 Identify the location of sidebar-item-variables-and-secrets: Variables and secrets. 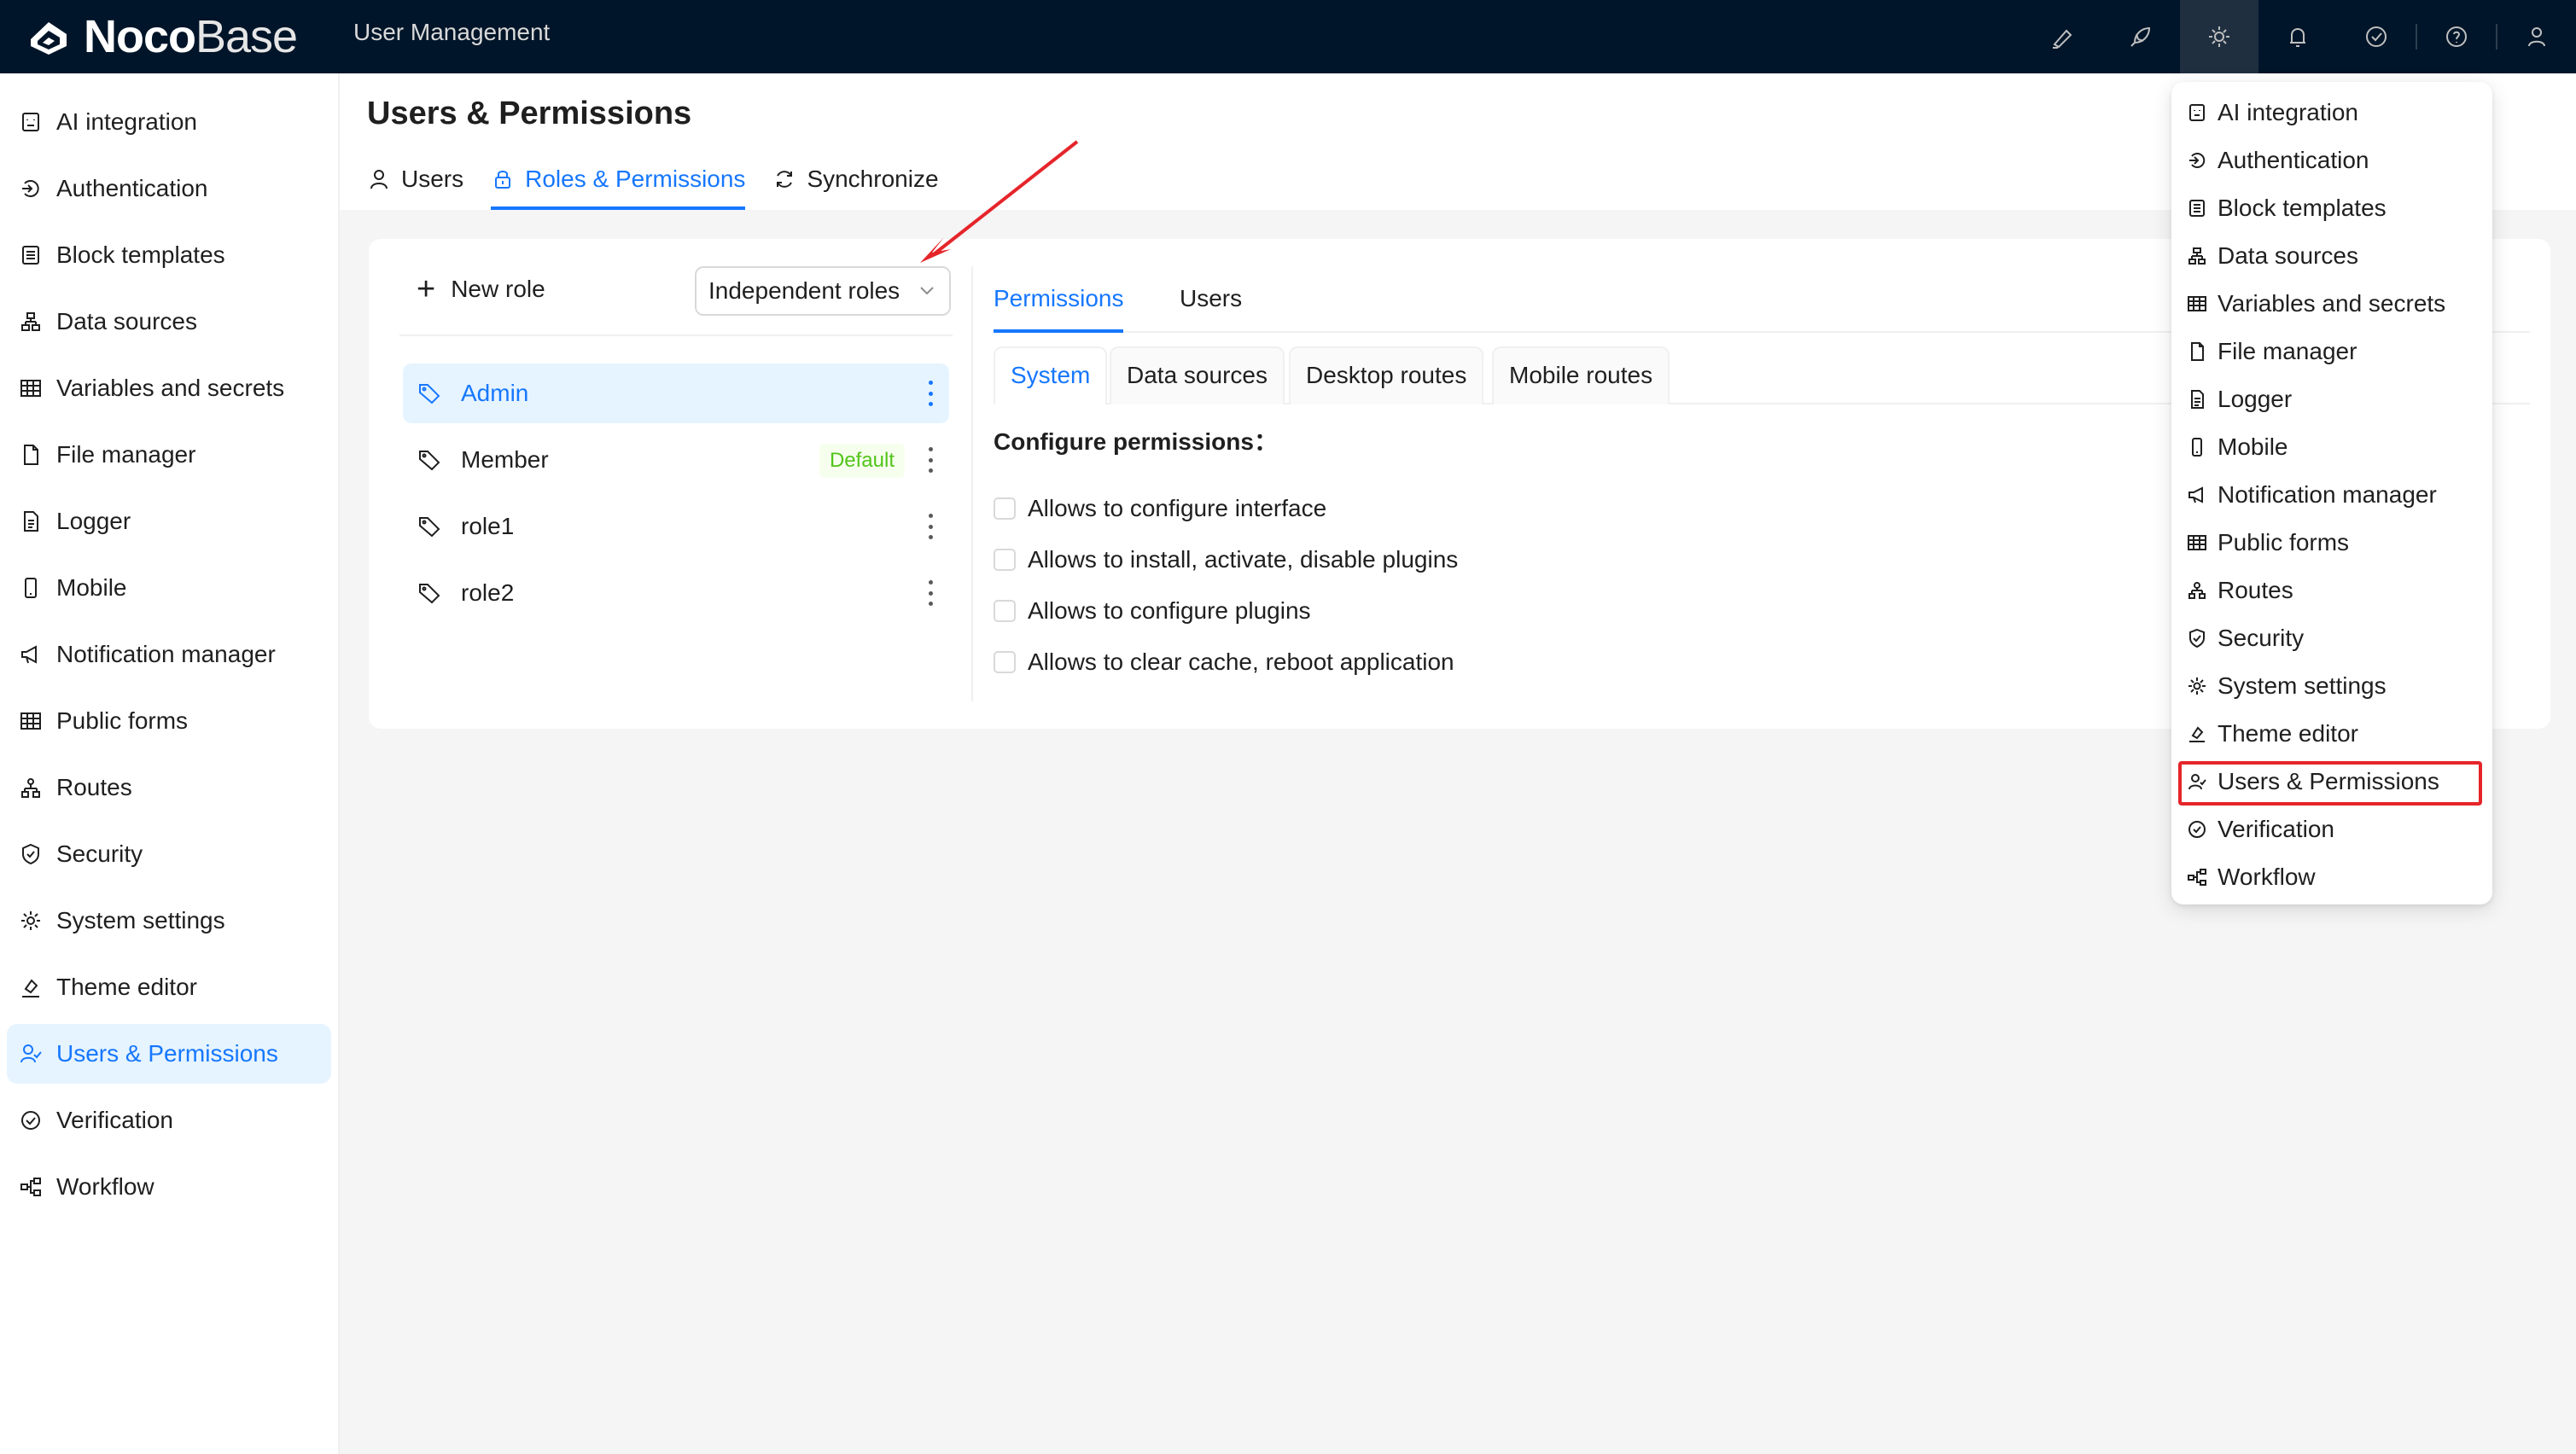
(169, 388).